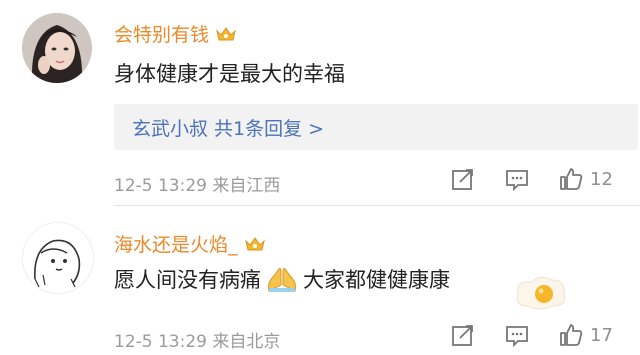 The height and width of the screenshot is (355, 640). I want to click on comment-actions: 12, so click(531, 179).